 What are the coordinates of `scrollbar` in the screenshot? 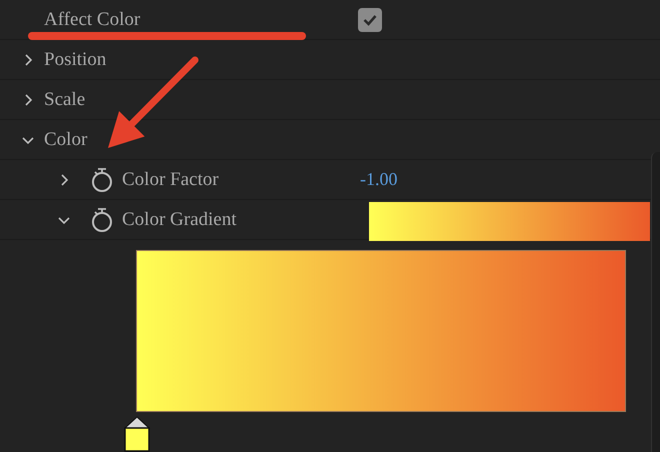 It's located at (655, 302).